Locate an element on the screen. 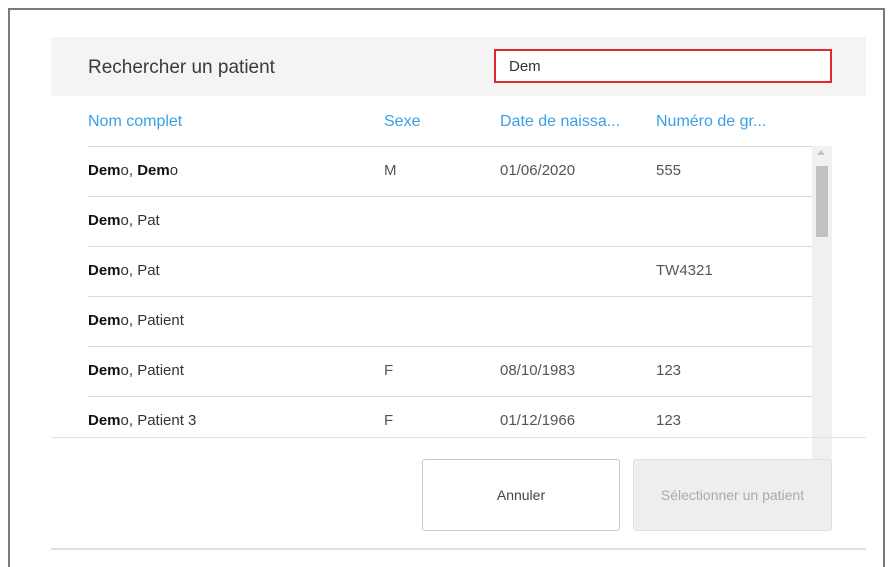 Image resolution: width=893 pixels, height=567 pixels. table-row: Demo, Demo M 01/06/2020 555 is located at coordinates (450, 171).